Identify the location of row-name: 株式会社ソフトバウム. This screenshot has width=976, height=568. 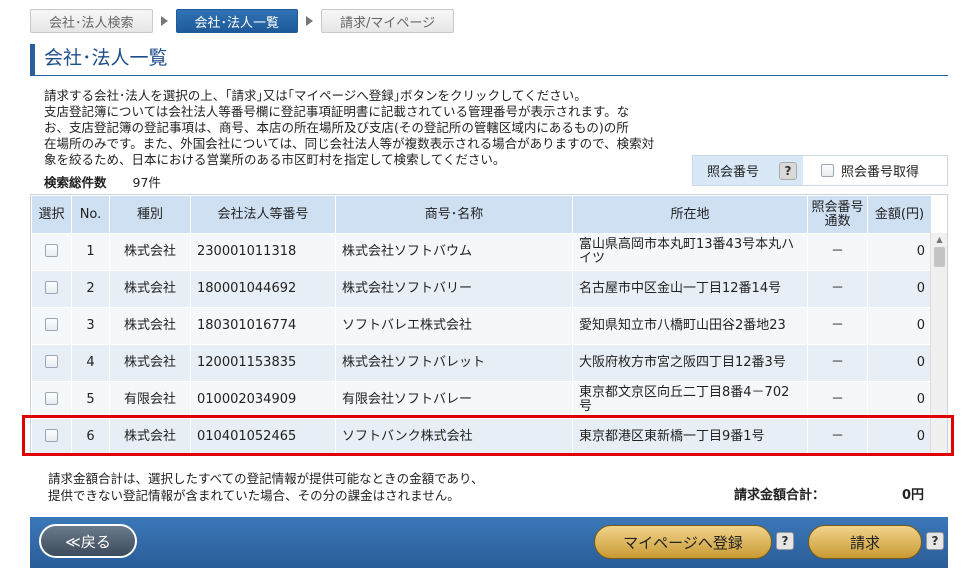
(454, 252).